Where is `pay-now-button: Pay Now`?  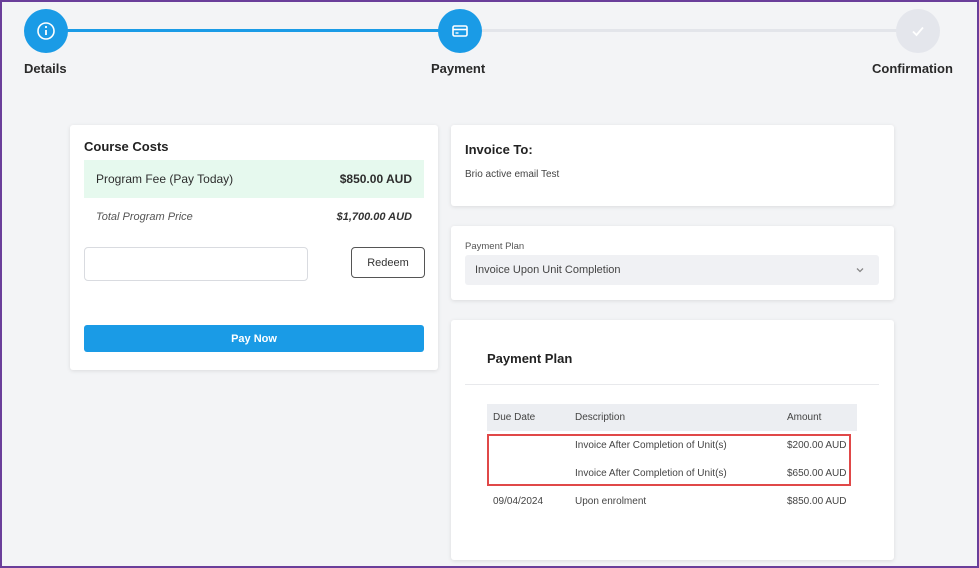
pay-now-button: Pay Now is located at coordinates (254, 338).